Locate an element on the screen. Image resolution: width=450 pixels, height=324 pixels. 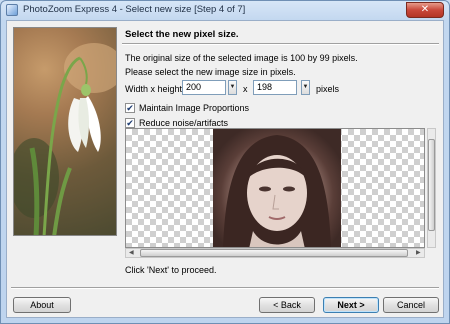
footer-divider is located at coordinates (225, 288).